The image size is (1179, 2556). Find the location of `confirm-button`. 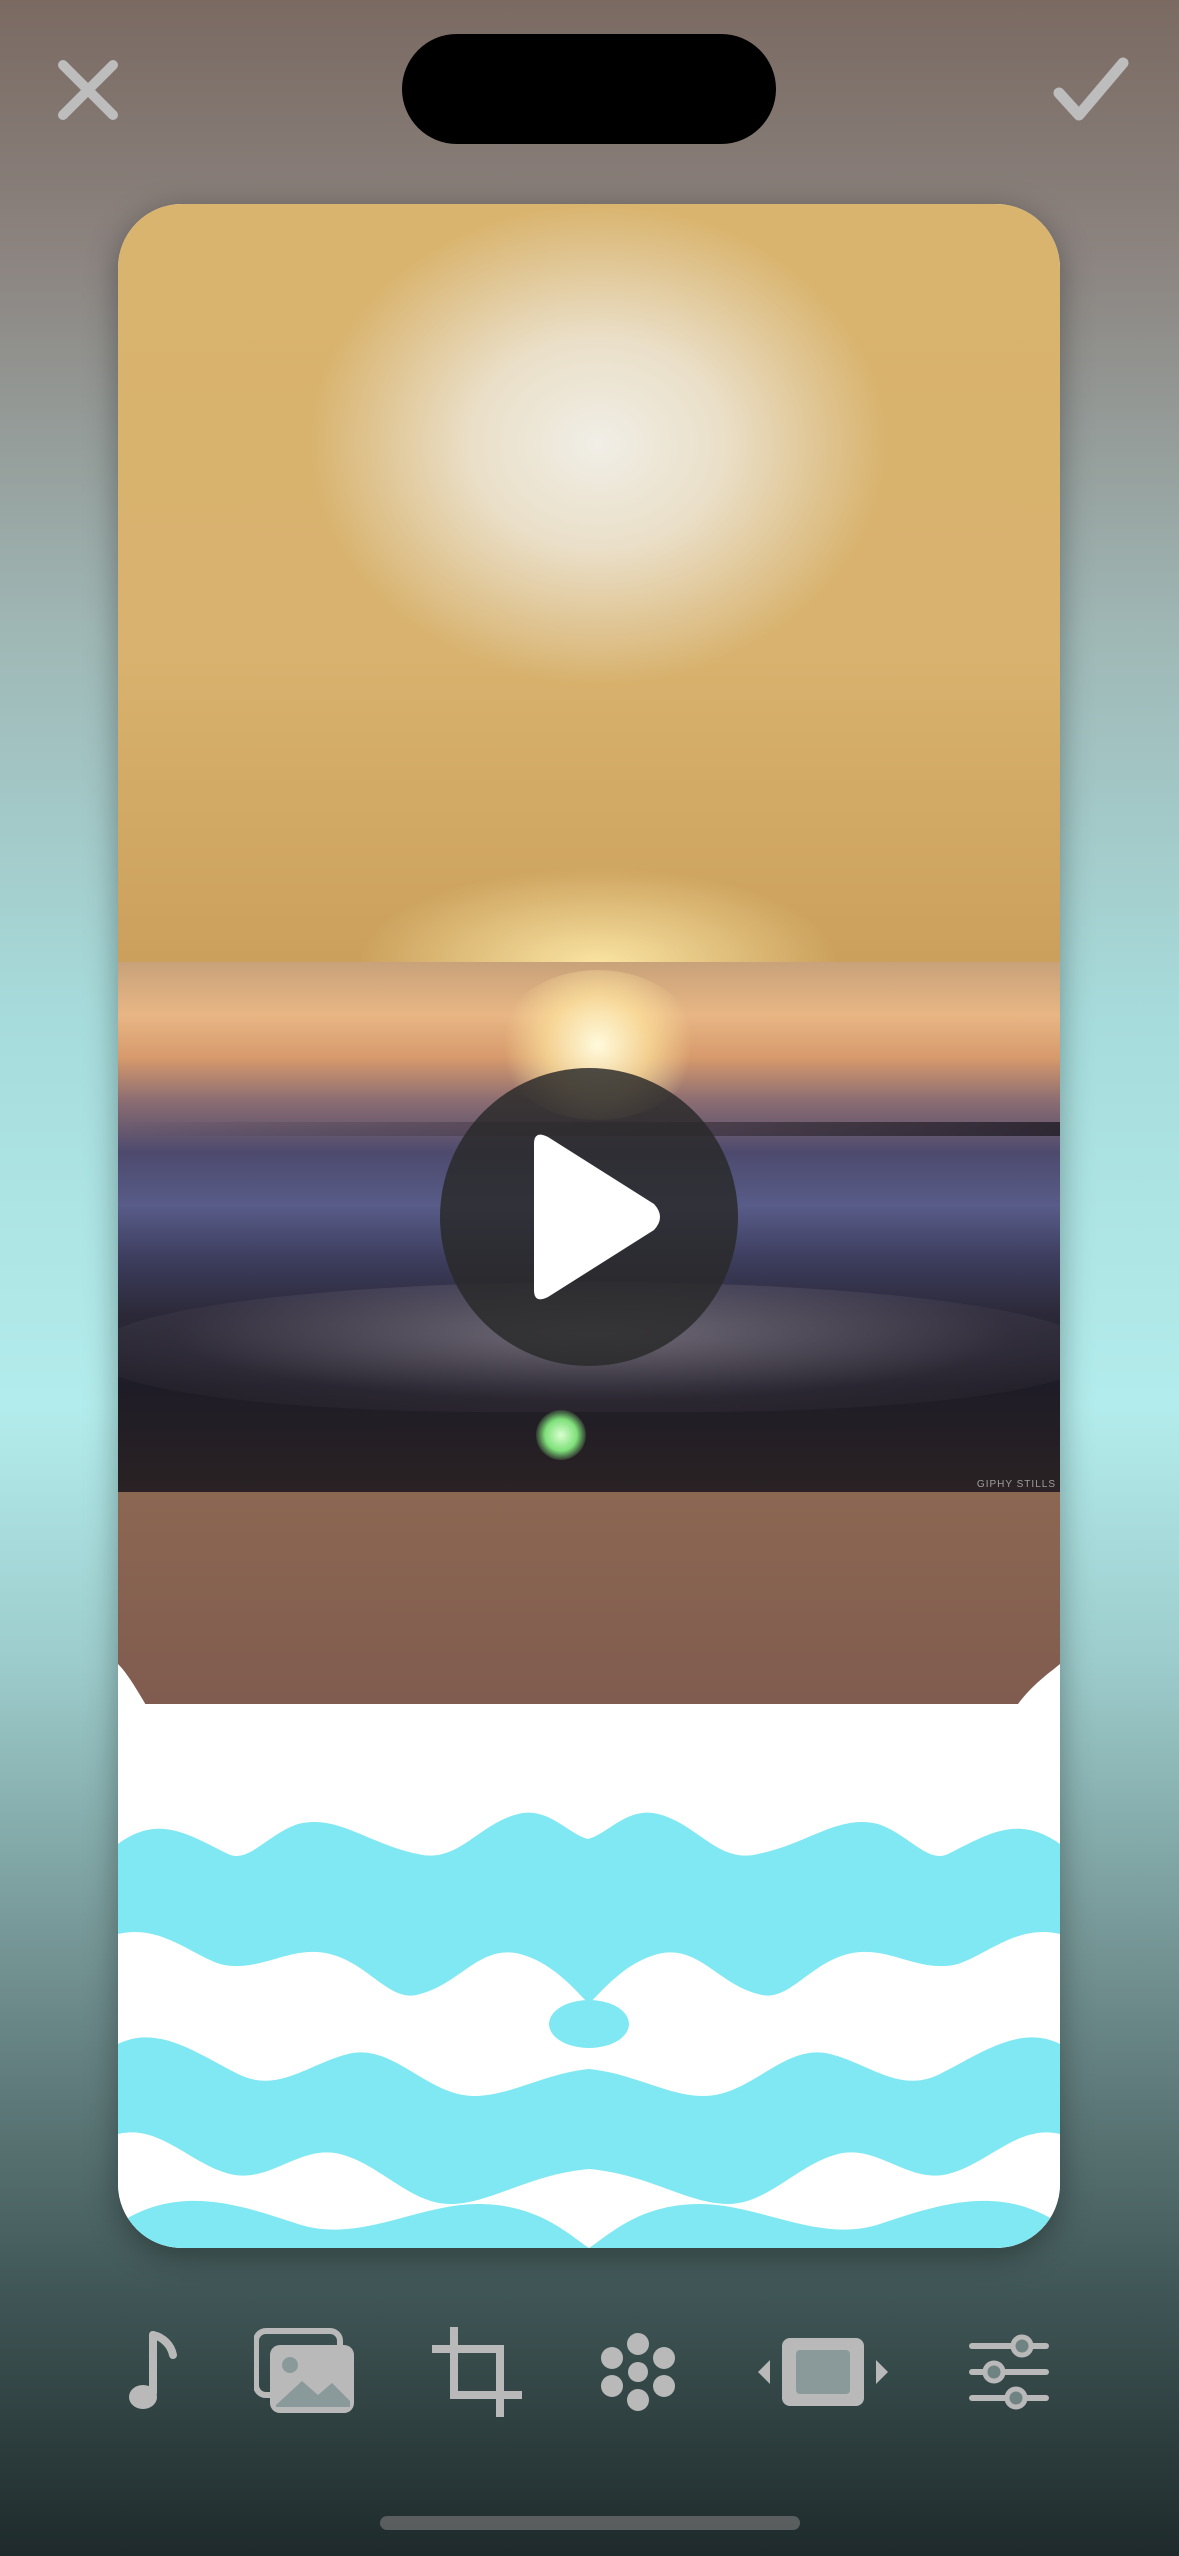

confirm-button is located at coordinates (1091, 90).